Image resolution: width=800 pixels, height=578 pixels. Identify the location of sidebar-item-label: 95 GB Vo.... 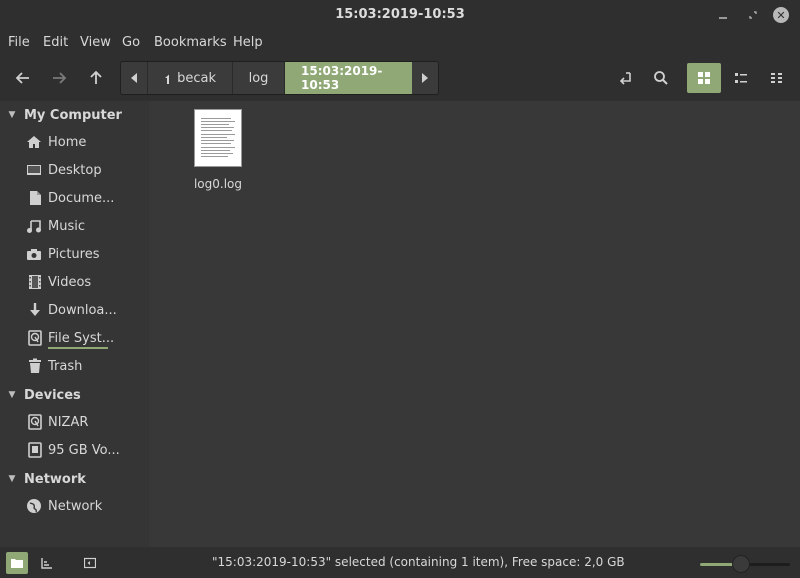
(84, 450).